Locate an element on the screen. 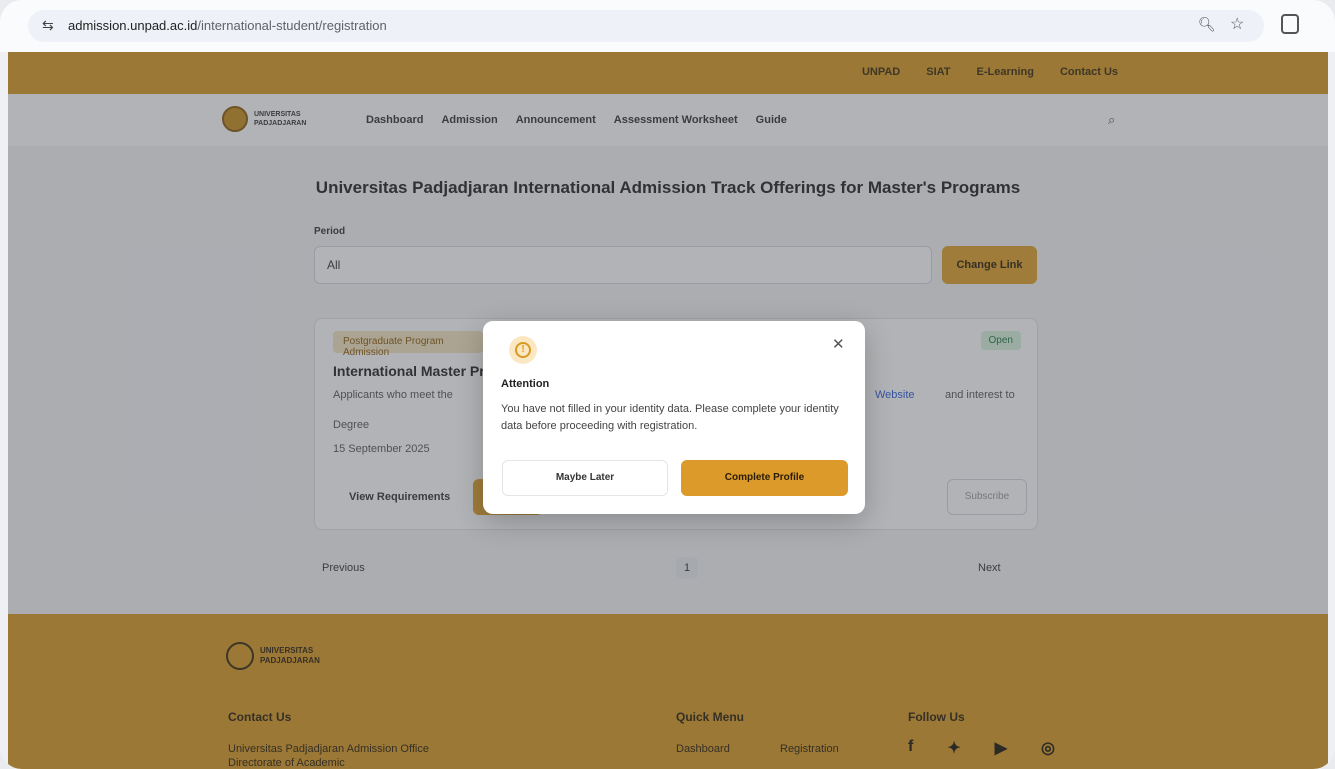 The height and width of the screenshot is (769, 1335). site-settings-icon: ⇆ is located at coordinates (48, 25).